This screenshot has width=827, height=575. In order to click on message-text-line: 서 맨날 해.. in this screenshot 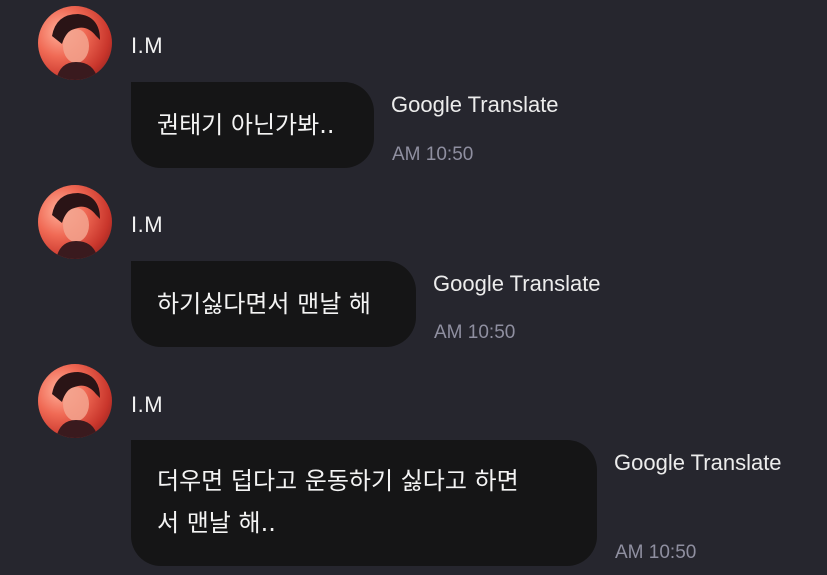, I will do `click(216, 523)`.